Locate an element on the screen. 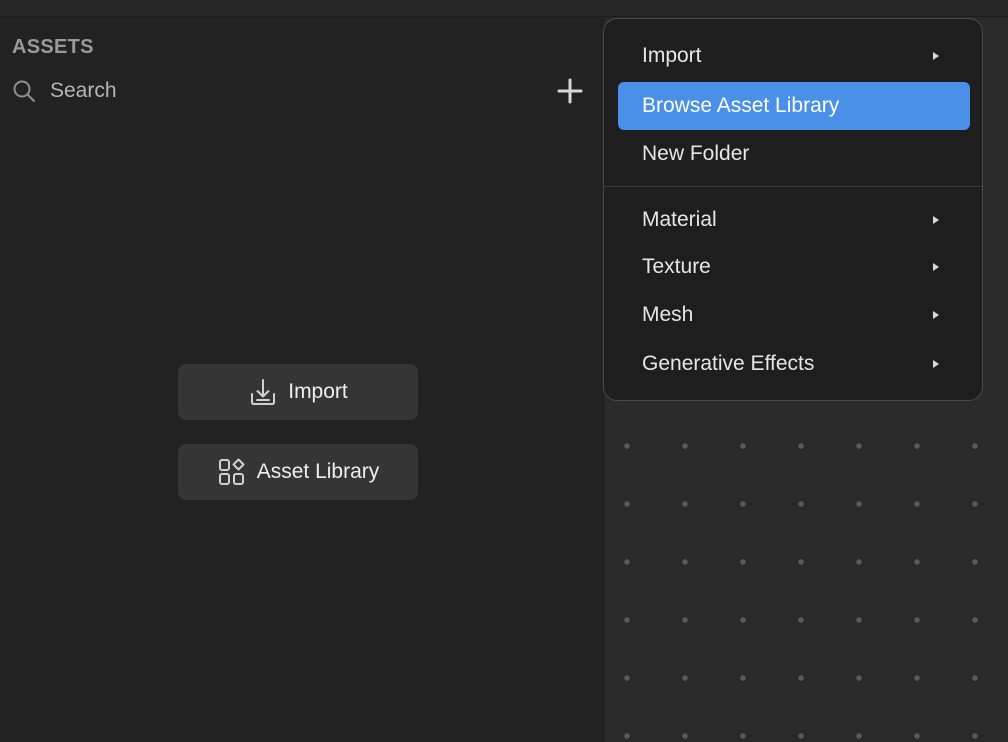  asset-library-button-label: Asset Library is located at coordinates (318, 471).